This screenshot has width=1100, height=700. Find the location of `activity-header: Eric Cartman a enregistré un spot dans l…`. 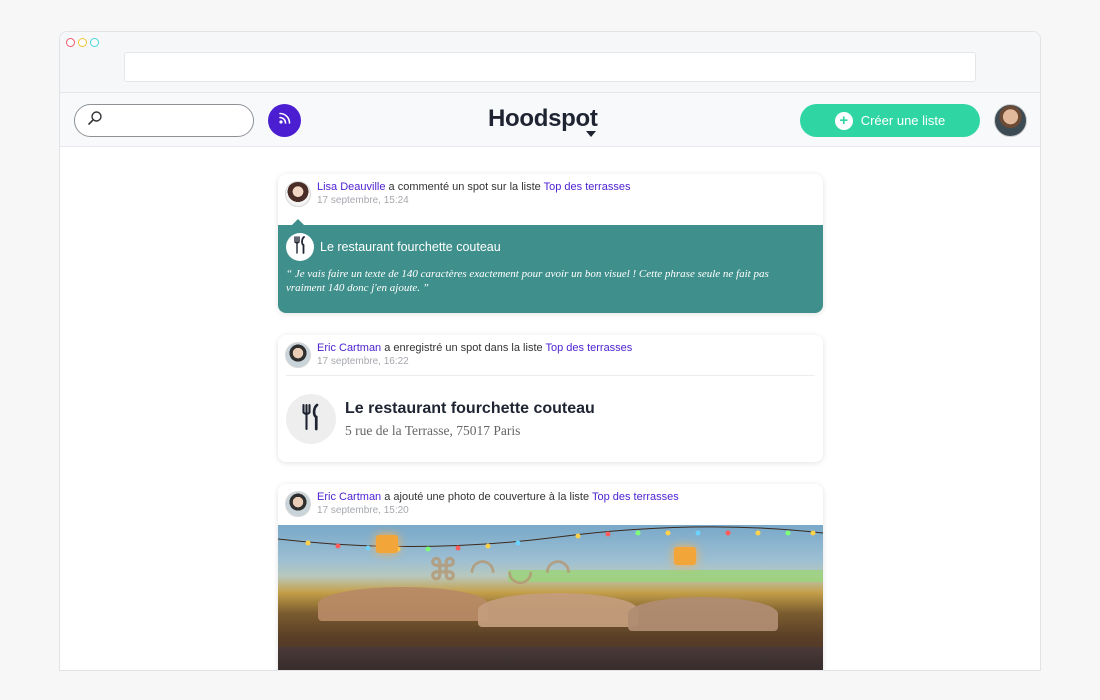

activity-header: Eric Cartman a enregistré un spot dans l… is located at coordinates (550, 354).